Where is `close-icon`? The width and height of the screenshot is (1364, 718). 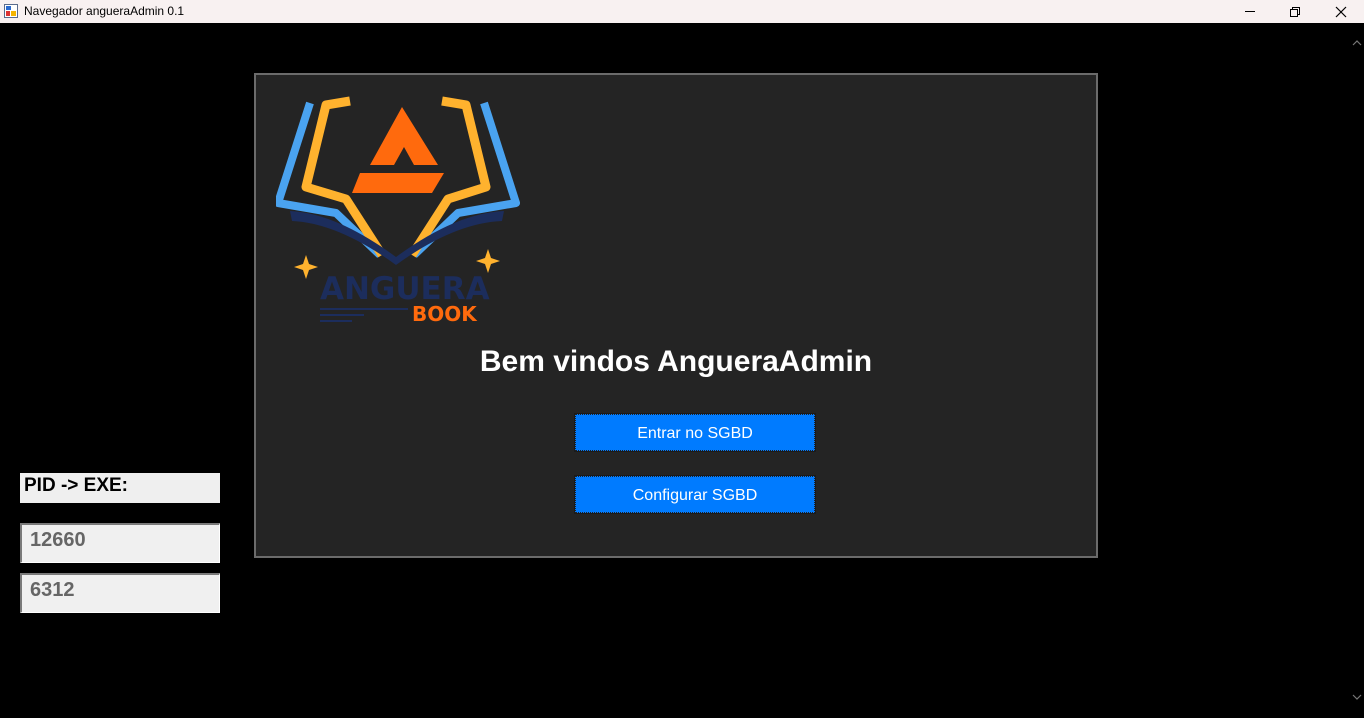 close-icon is located at coordinates (1341, 12).